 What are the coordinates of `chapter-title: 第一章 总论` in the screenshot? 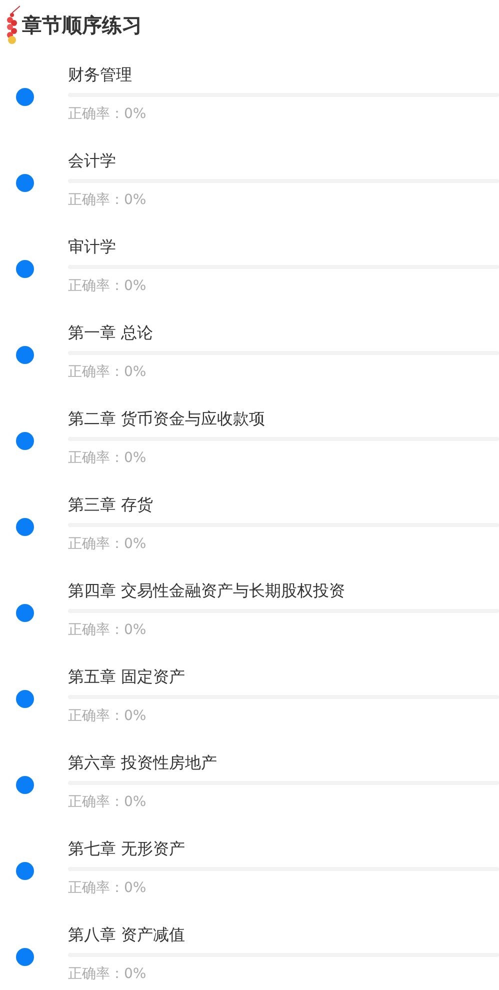 It's located at (283, 333).